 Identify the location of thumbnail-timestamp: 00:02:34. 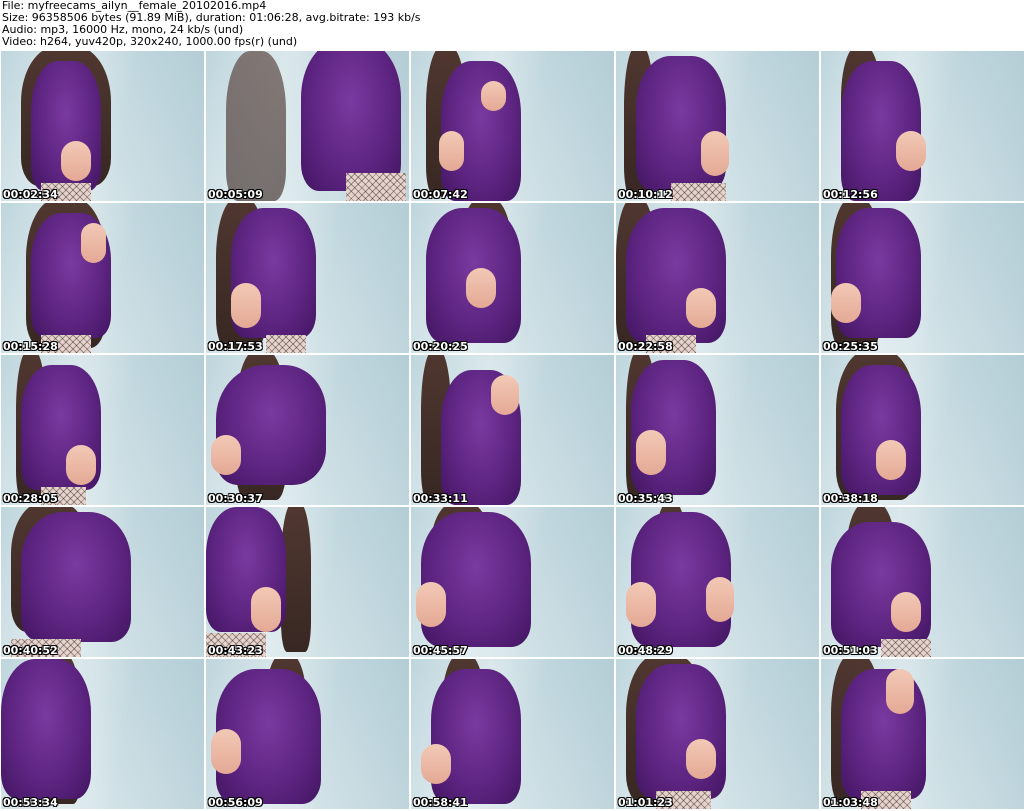
(30, 194).